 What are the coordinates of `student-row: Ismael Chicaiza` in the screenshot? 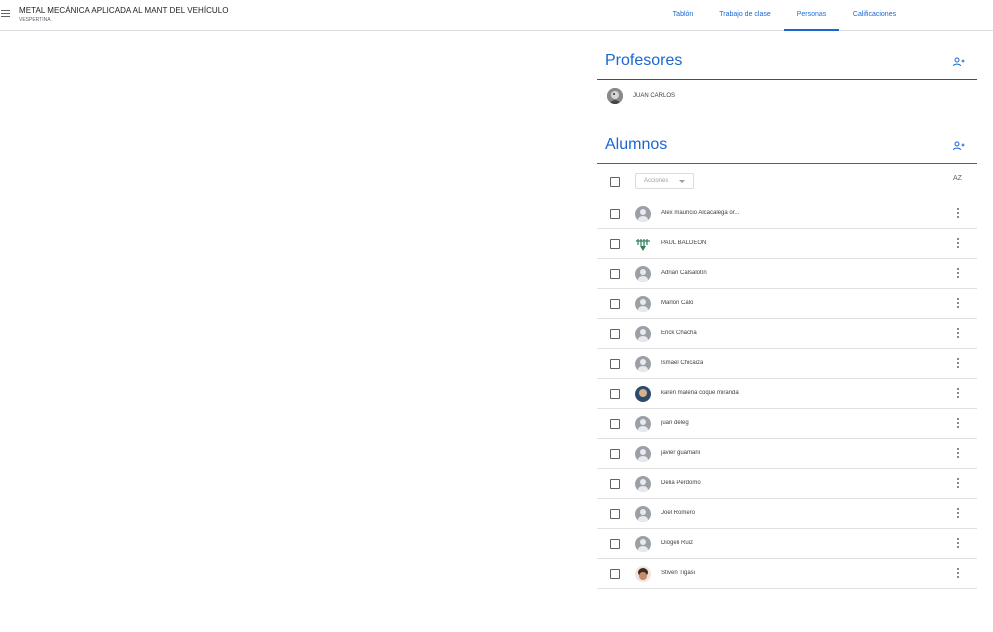 It's located at (787, 364).